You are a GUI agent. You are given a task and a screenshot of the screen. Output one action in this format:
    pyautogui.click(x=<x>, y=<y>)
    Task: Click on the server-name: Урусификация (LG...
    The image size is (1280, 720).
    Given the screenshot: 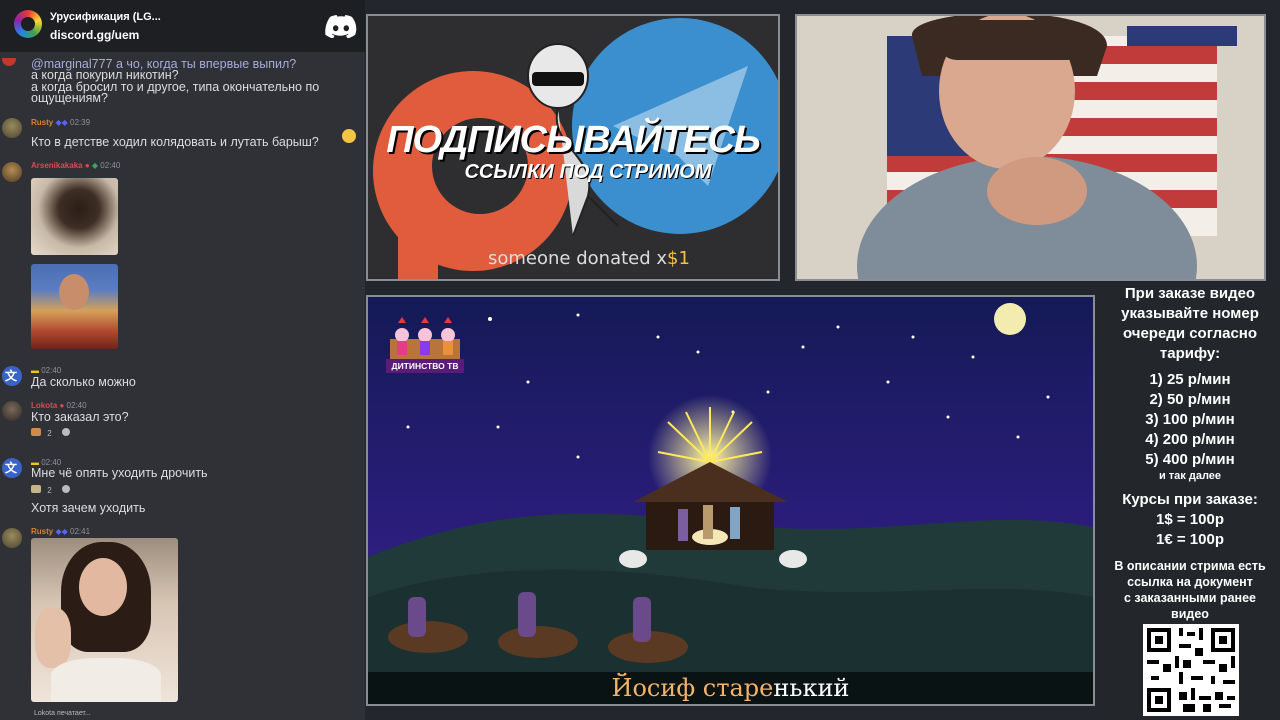 What is the action you would take?
    pyautogui.click(x=105, y=17)
    